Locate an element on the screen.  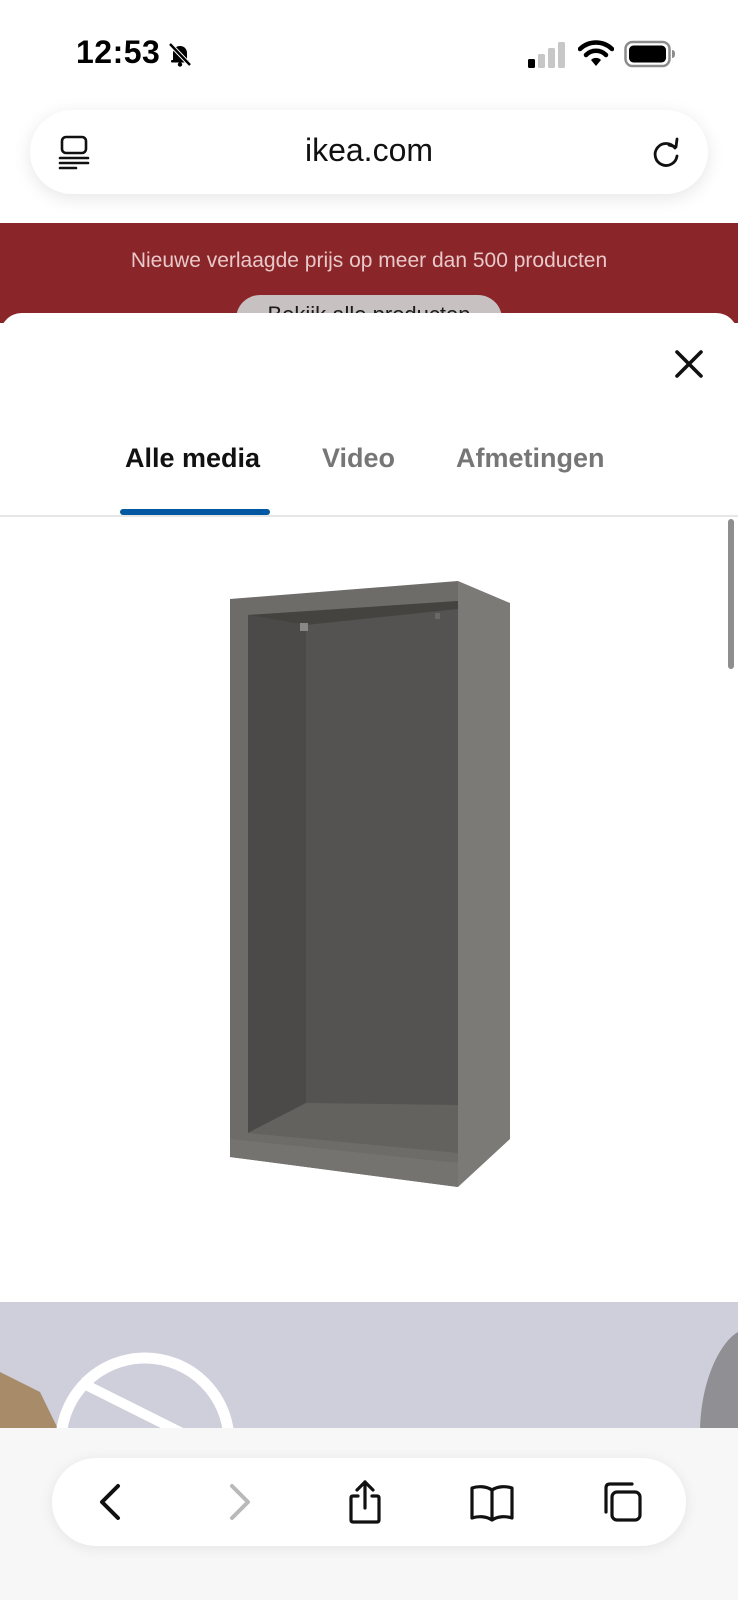
lifestyle-image is located at coordinates (369, 1367).